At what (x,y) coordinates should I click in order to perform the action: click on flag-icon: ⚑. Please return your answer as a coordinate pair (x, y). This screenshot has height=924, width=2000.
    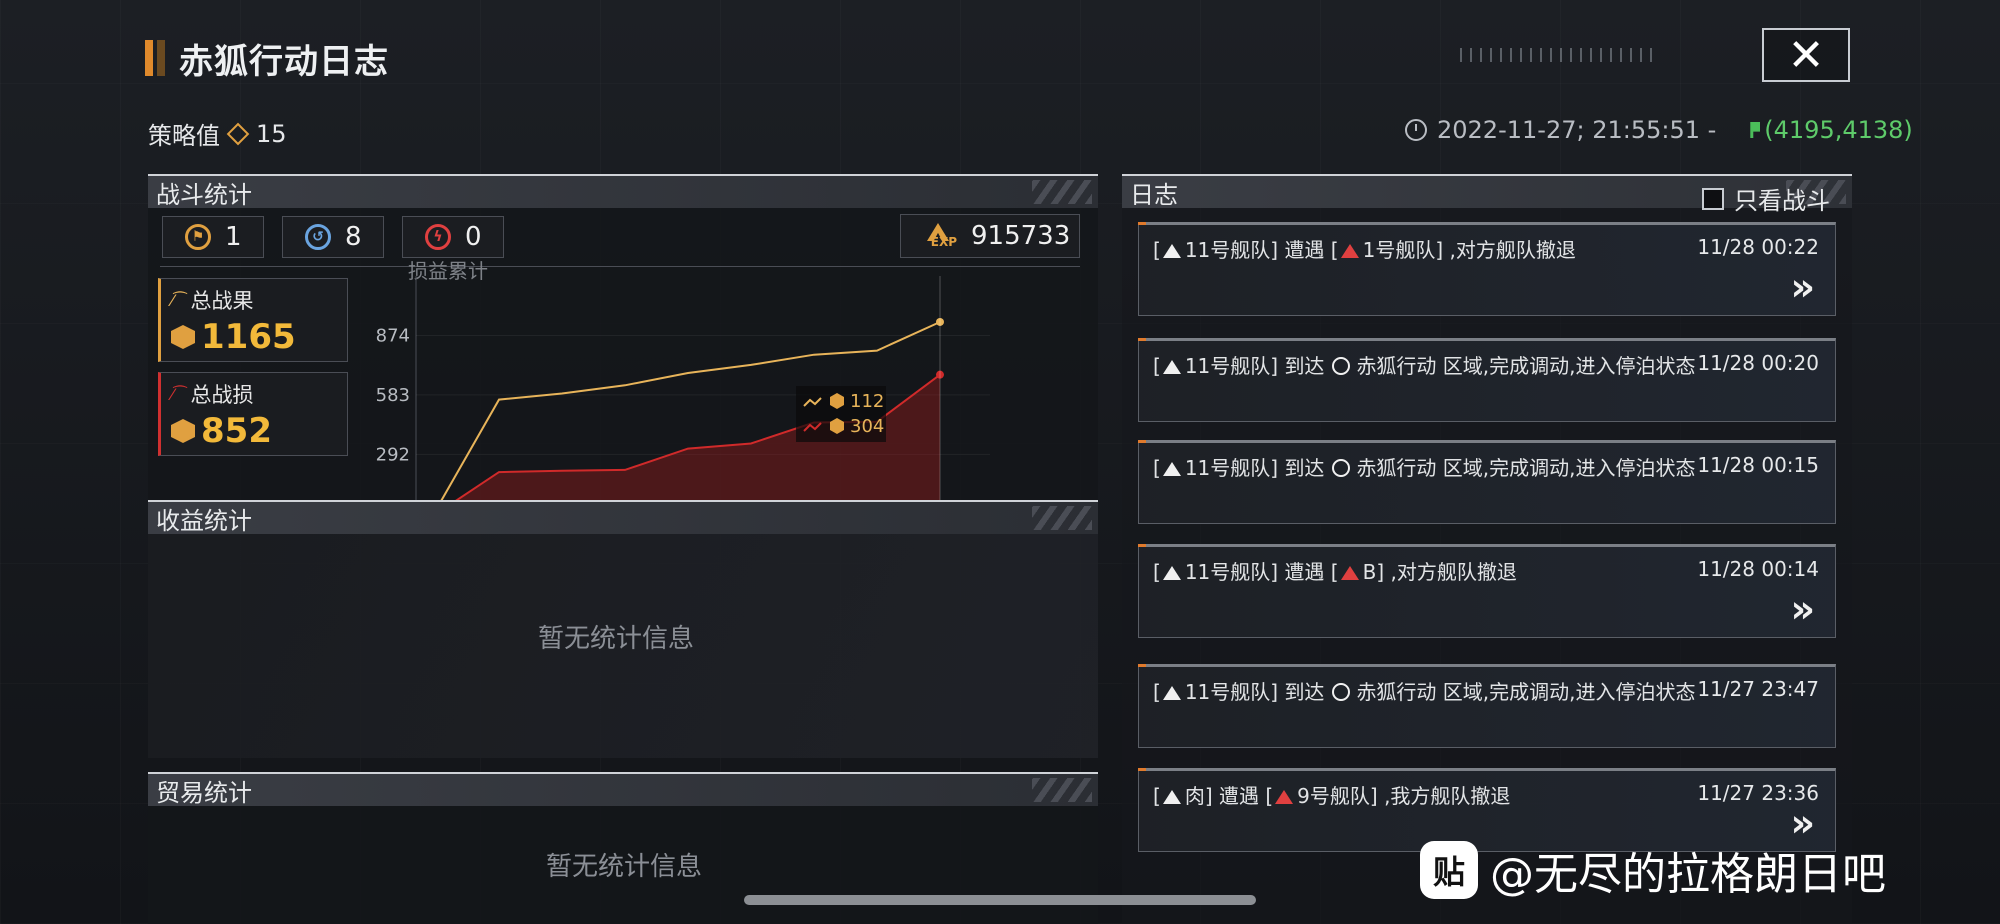
    Looking at the image, I should click on (198, 237).